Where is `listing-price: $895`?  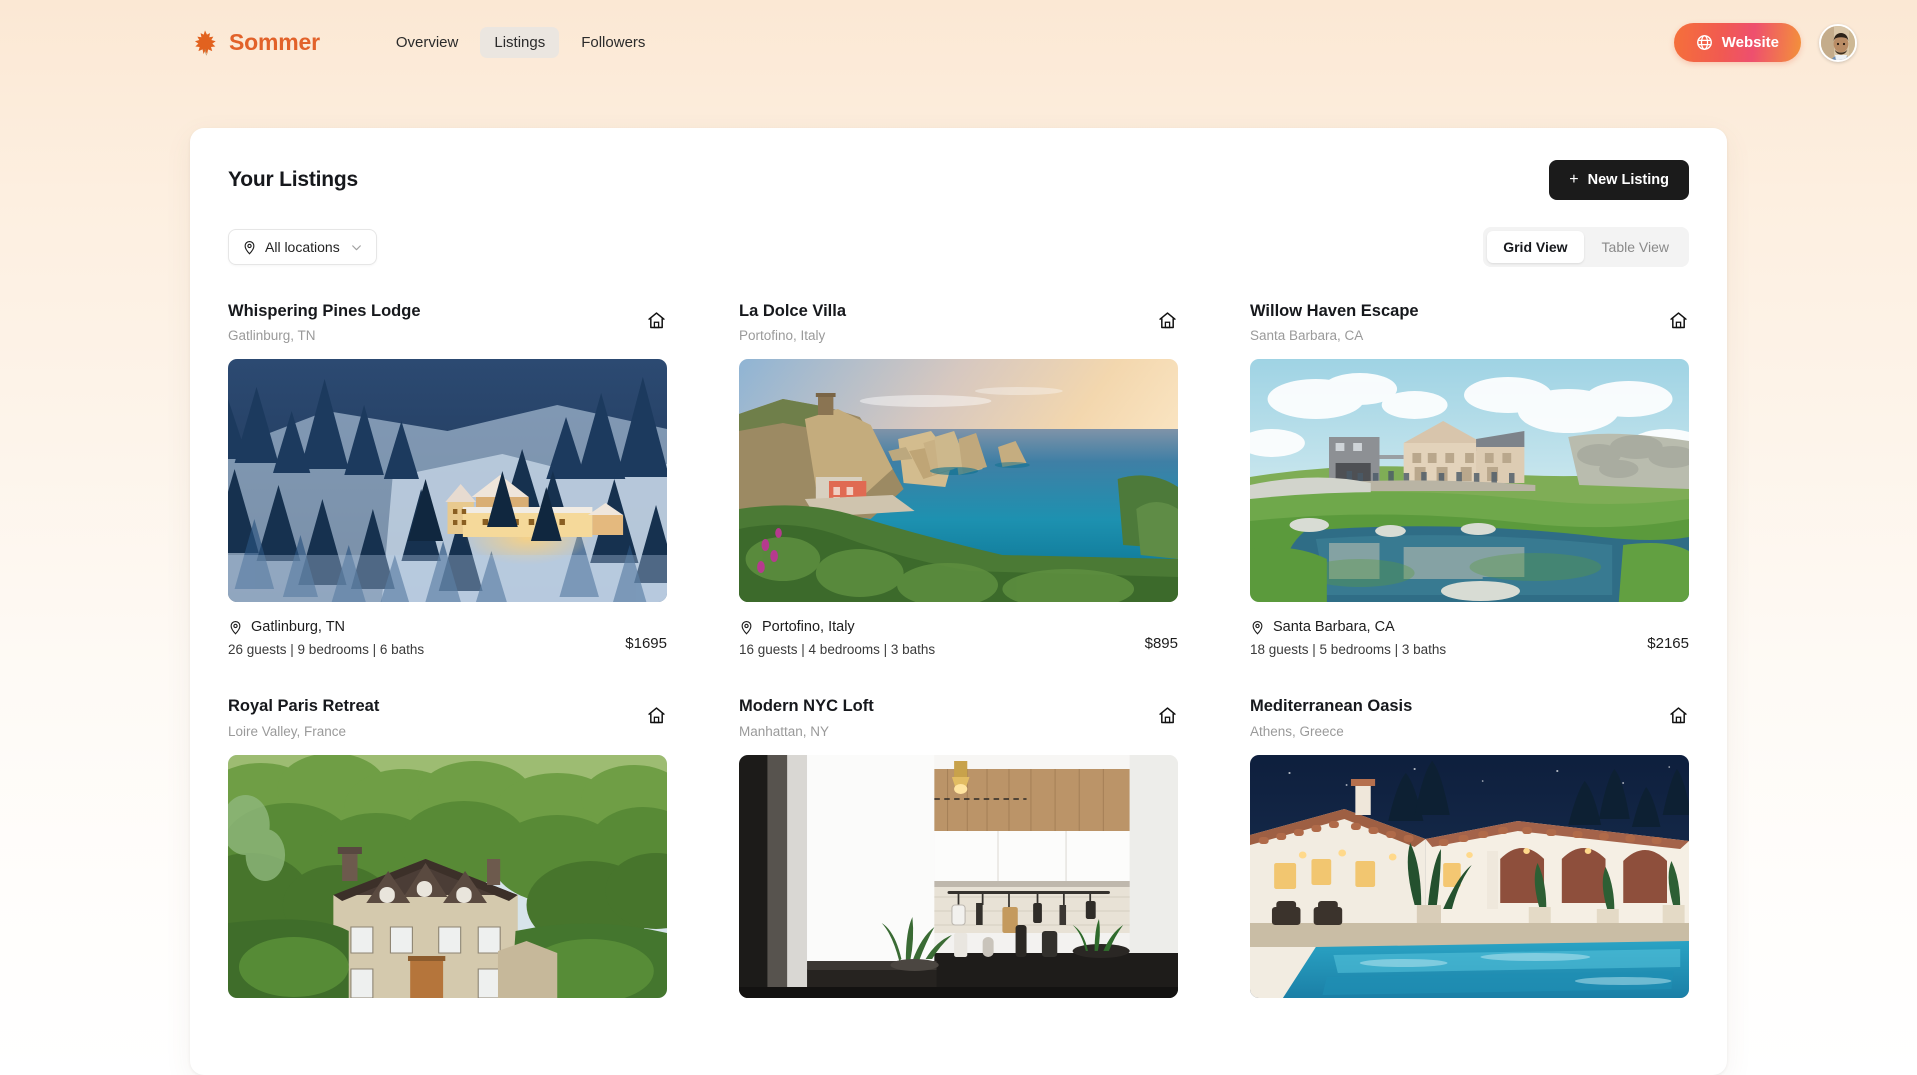 listing-price: $895 is located at coordinates (1161, 644).